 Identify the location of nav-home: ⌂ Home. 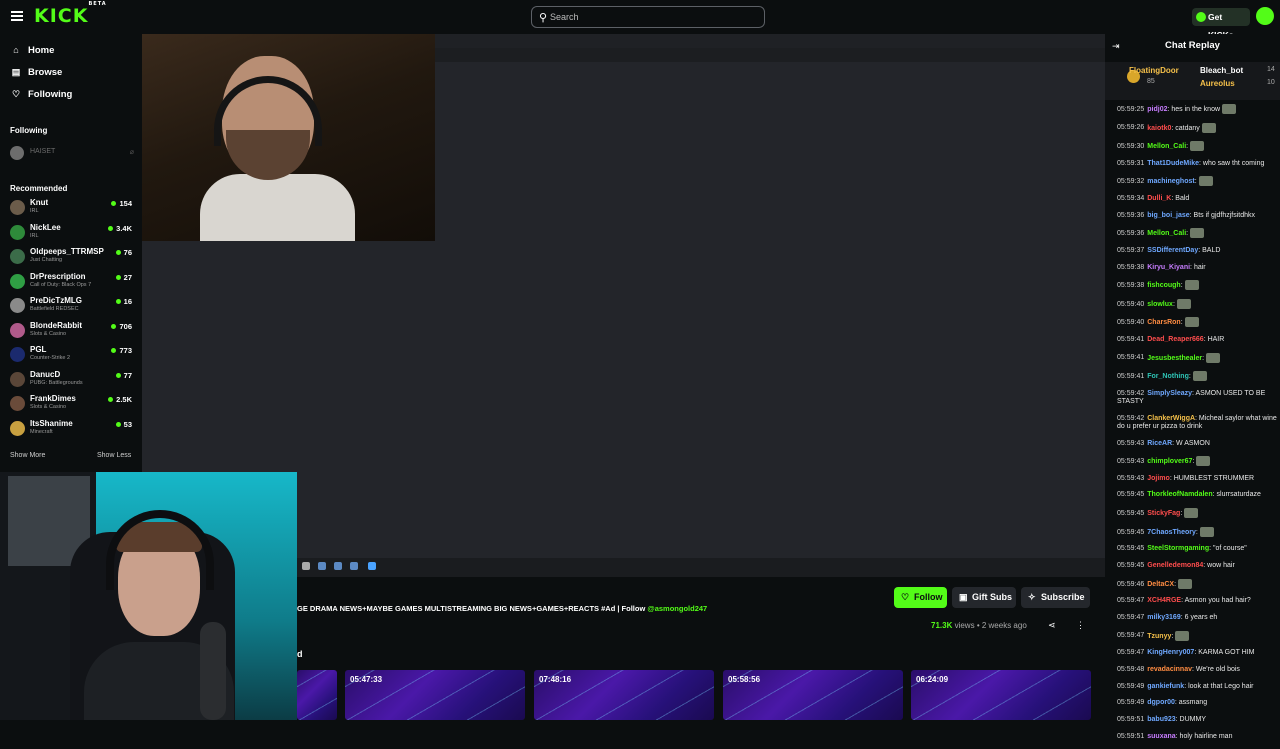
(32, 52).